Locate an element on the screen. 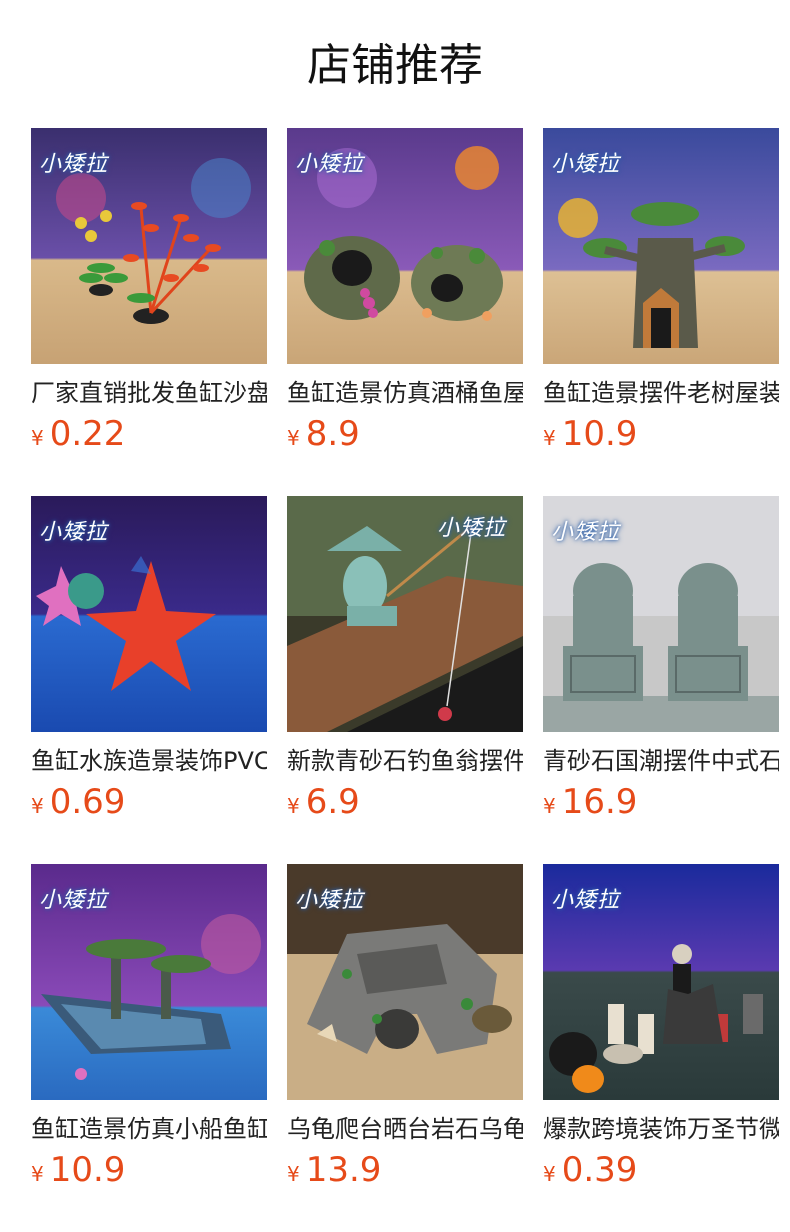  price-value: 0.39 is located at coordinates (599, 1170).